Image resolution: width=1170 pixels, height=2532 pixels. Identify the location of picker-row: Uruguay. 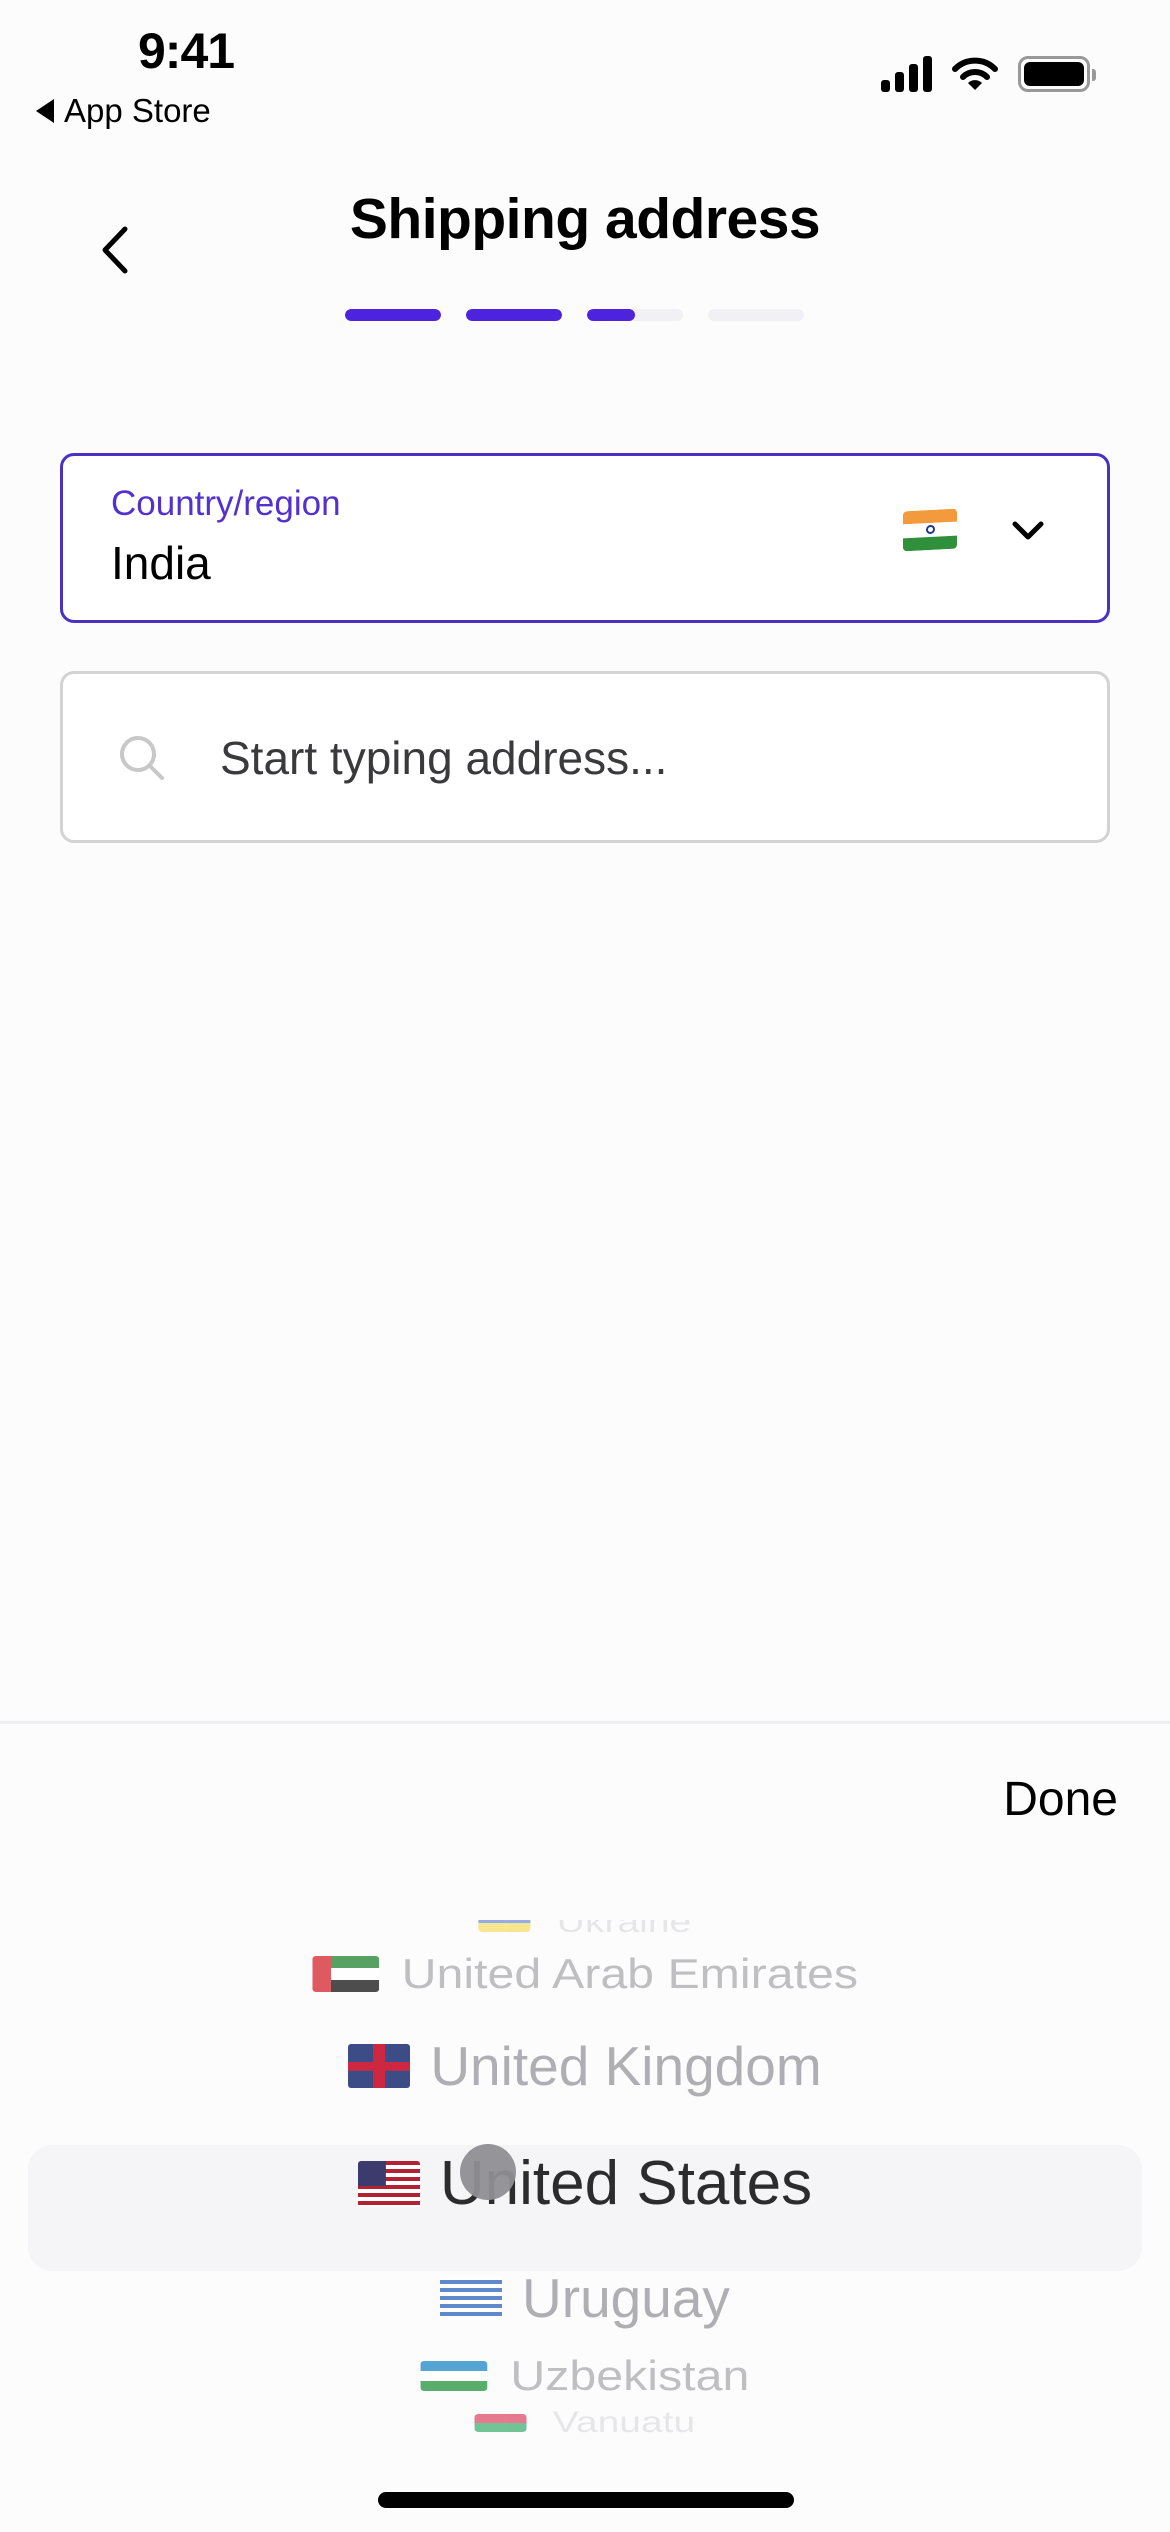
(585, 2298).